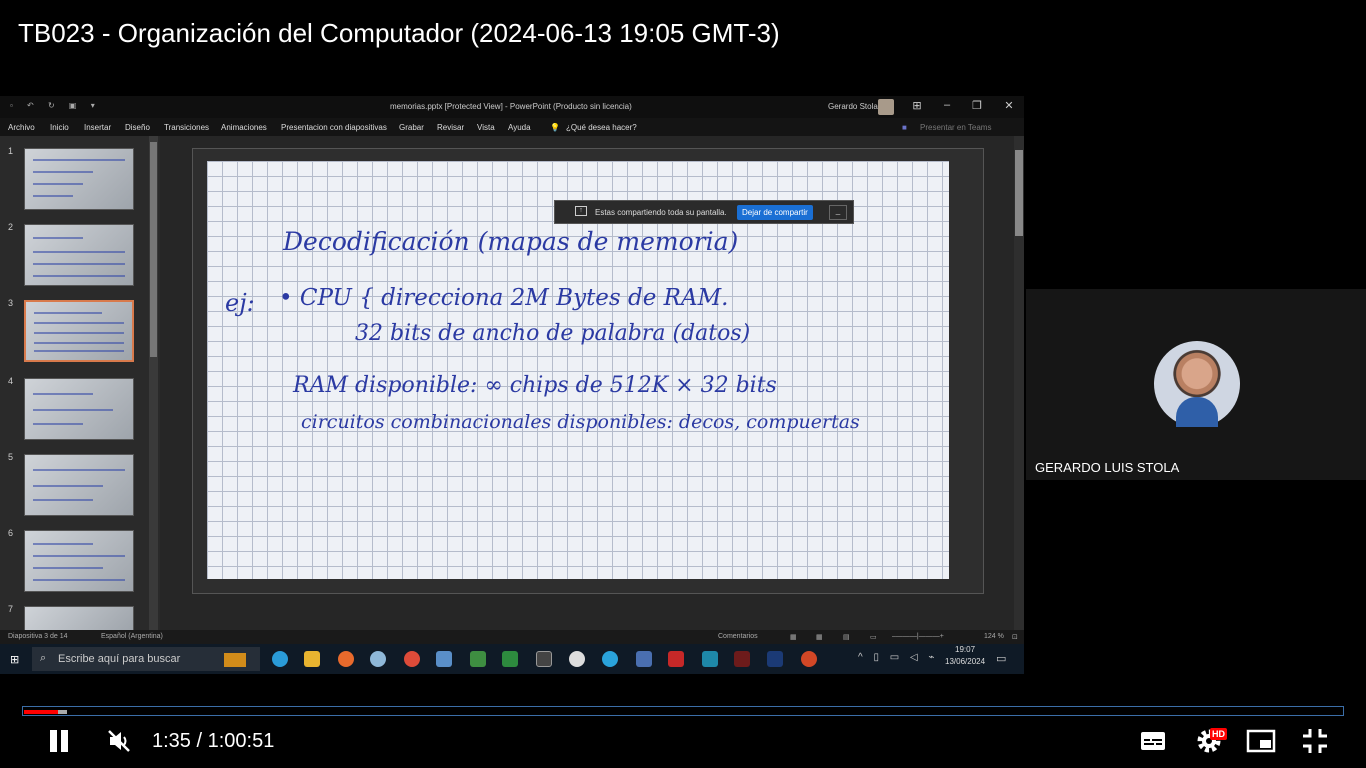 Image resolution: width=1366 pixels, height=768 pixels. Describe the element at coordinates (11, 227) in the screenshot. I see `thumbnail-number: 2` at that location.